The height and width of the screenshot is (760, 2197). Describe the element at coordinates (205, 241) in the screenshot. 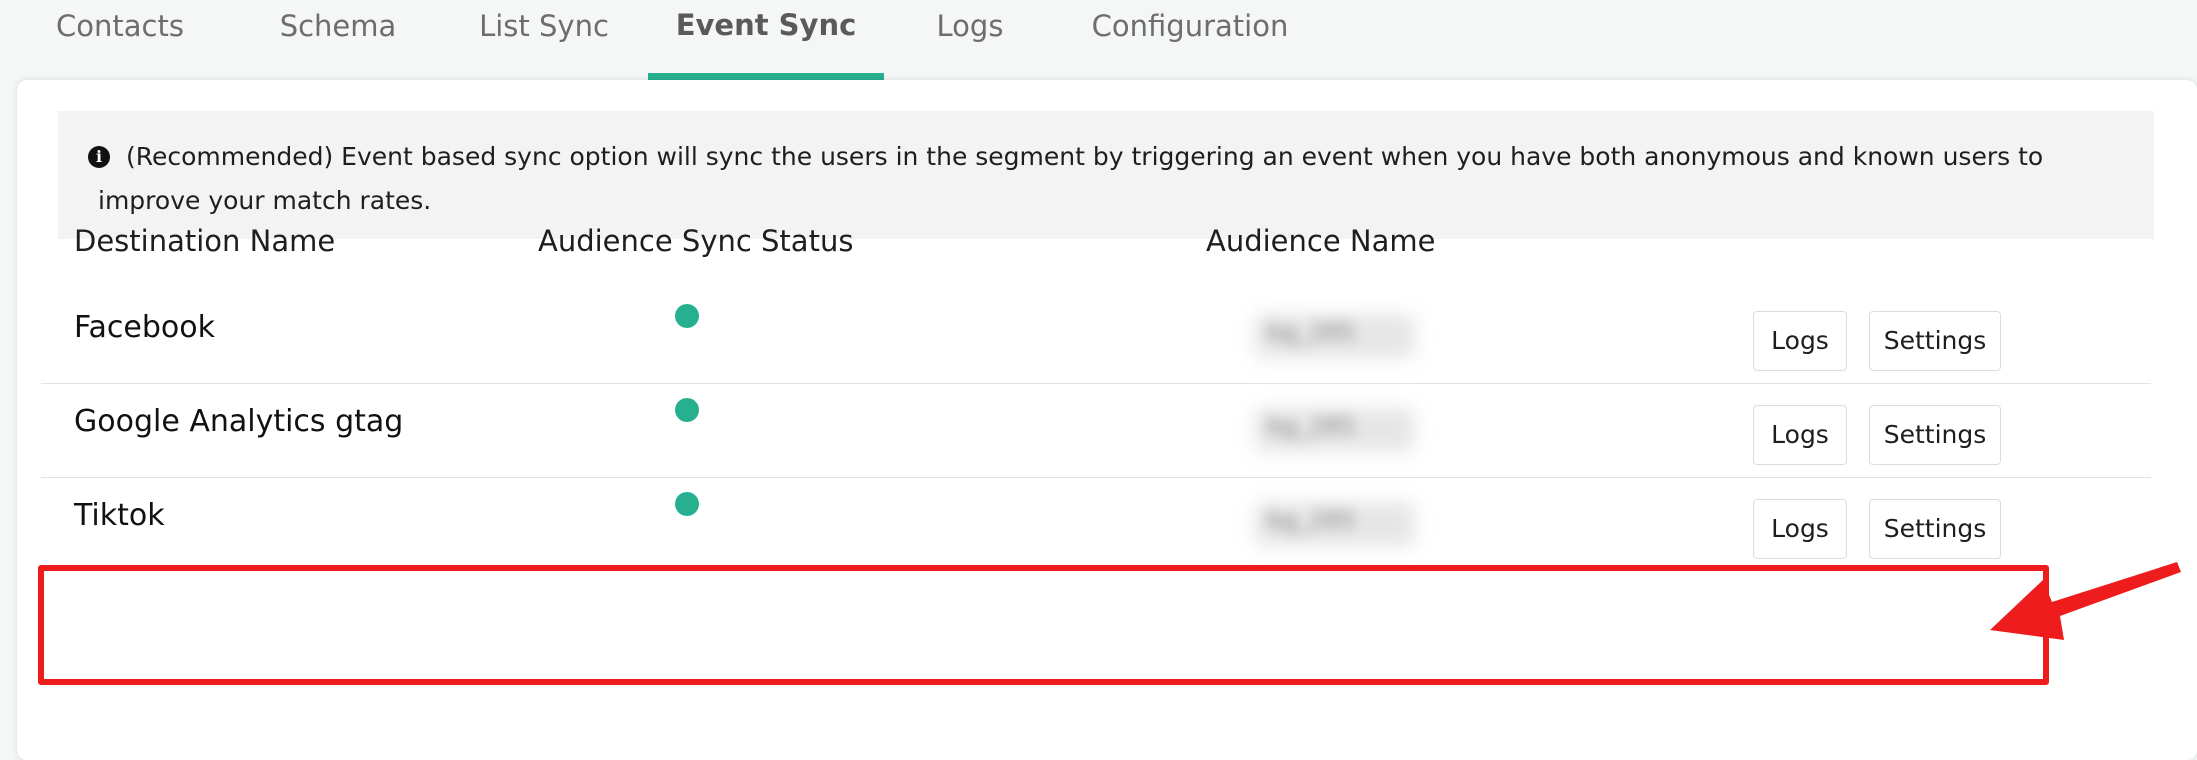

I see `column-header-destination-name: Destination Name` at that location.